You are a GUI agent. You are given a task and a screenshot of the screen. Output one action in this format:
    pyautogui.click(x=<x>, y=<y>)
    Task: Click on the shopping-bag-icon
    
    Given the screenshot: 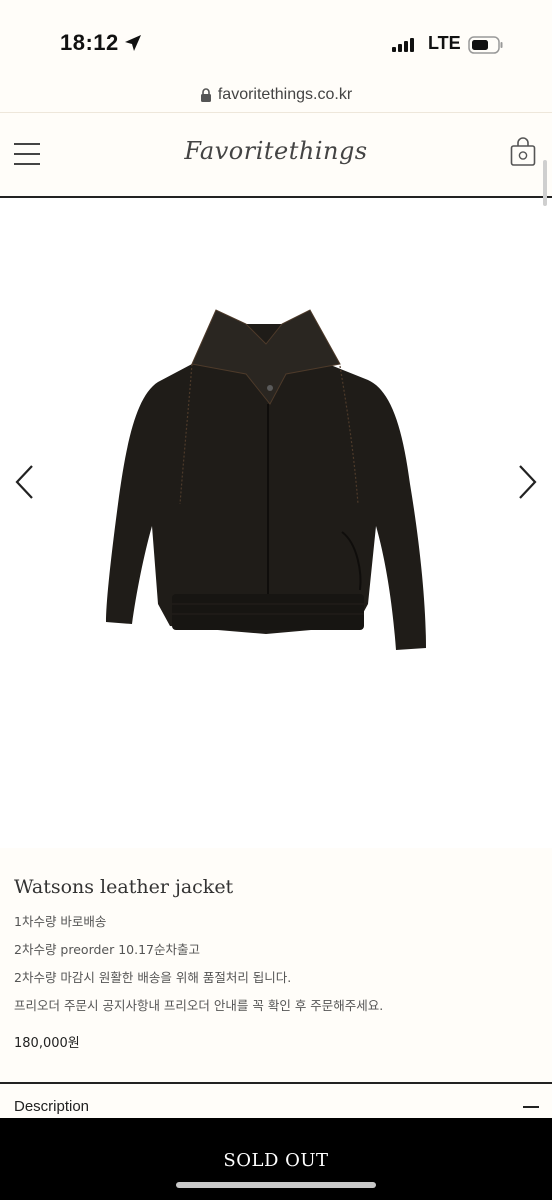 What is the action you would take?
    pyautogui.click(x=523, y=152)
    